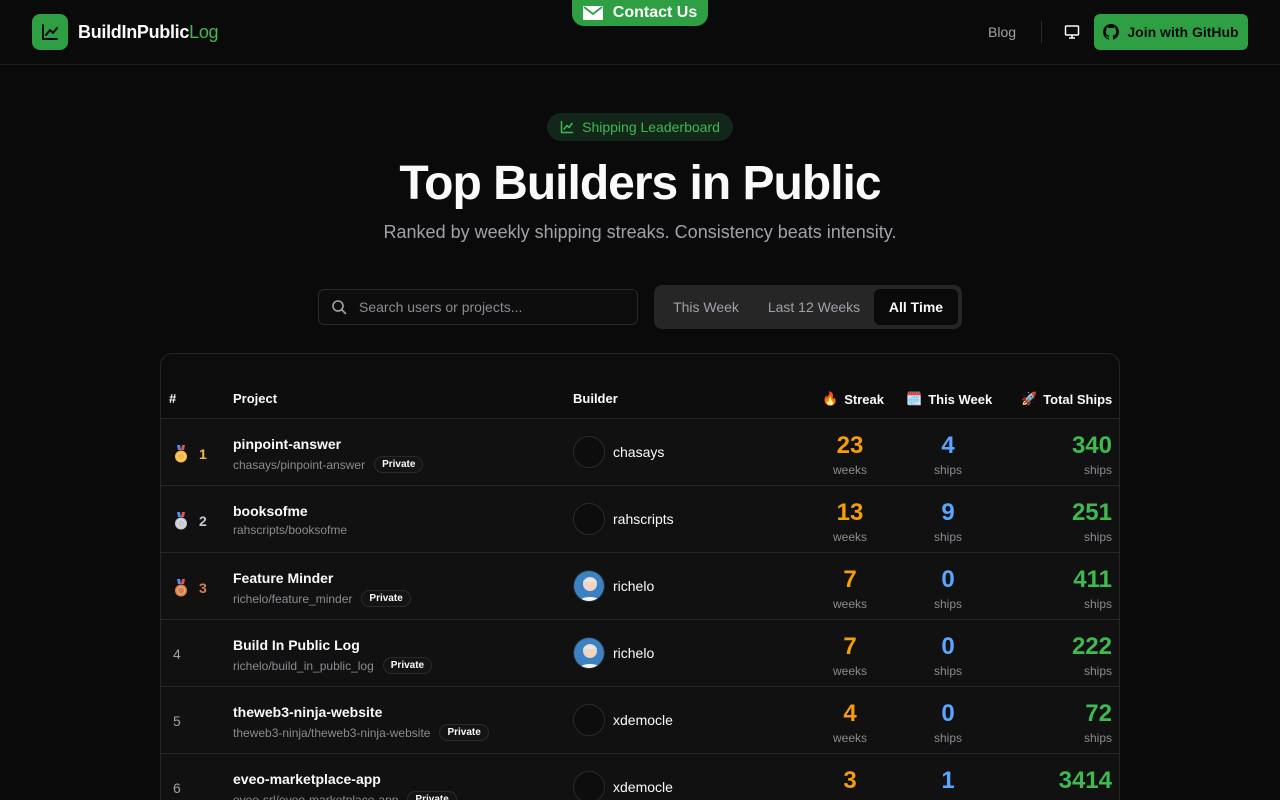  I want to click on this-week-value: 0, so click(948, 713).